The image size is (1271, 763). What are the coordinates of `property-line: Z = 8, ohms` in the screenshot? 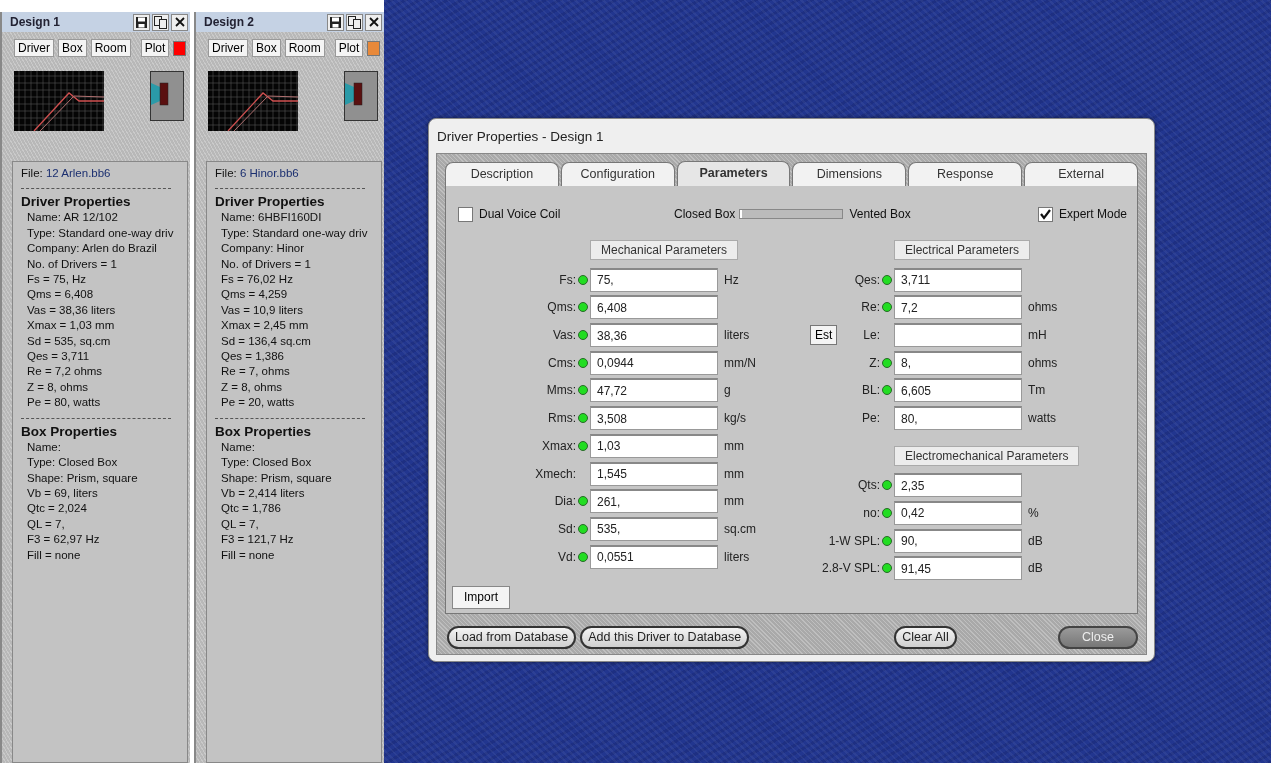 It's located at (252, 387).